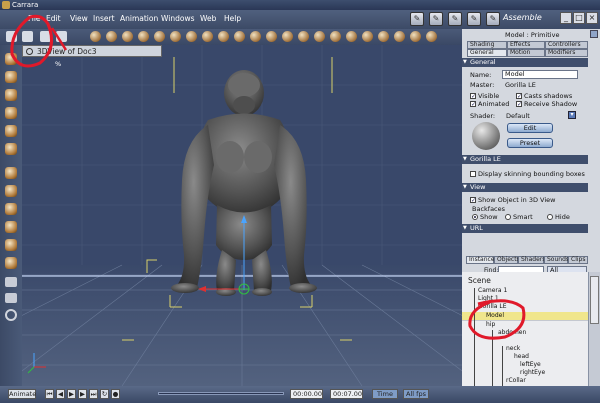 The height and width of the screenshot is (403, 600). What do you see at coordinates (34, 18) in the screenshot?
I see `menu-file: File` at bounding box center [34, 18].